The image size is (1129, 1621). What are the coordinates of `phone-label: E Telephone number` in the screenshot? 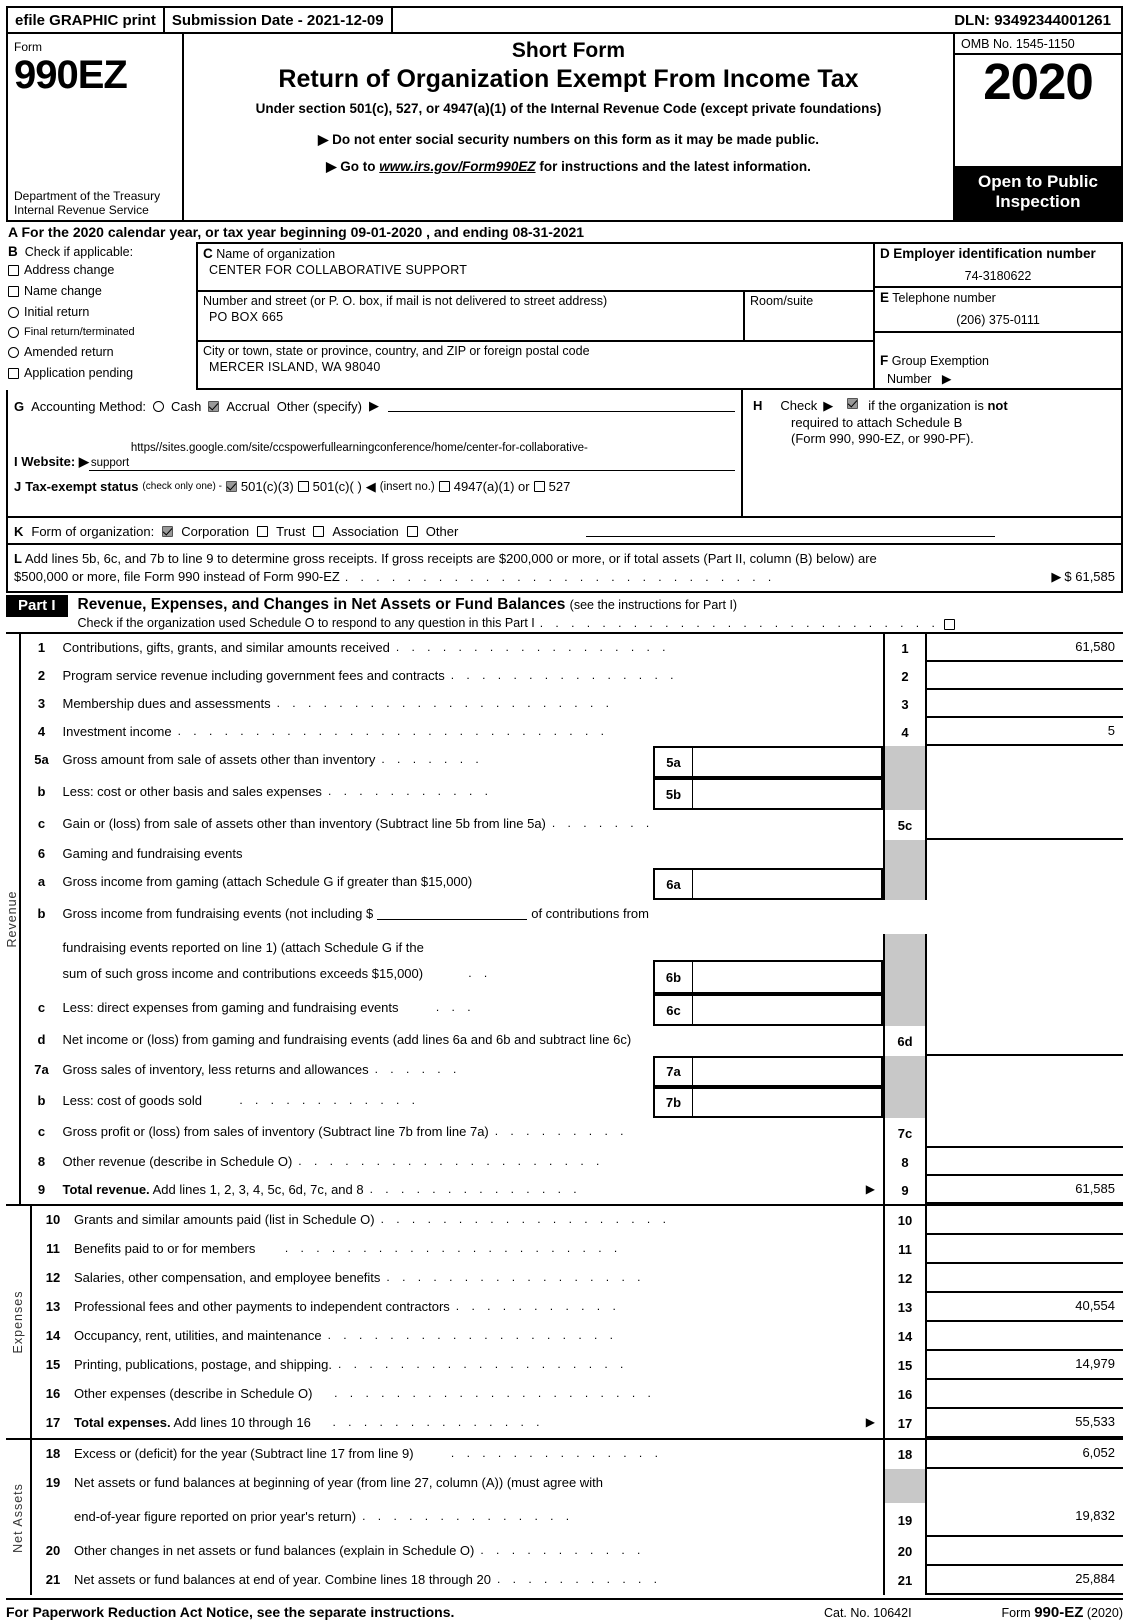 It's located at (998, 297).